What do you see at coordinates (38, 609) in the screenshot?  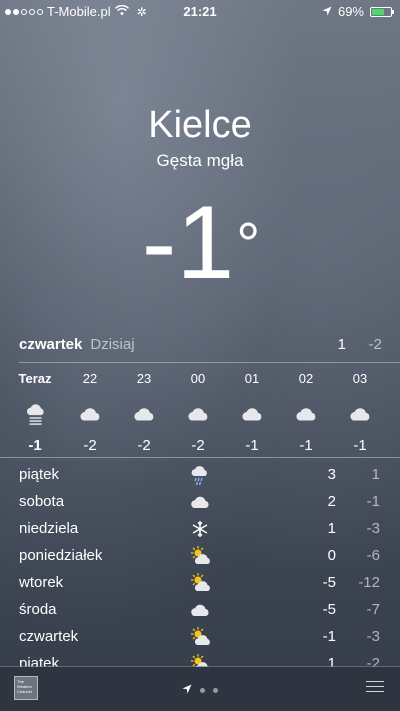 I see `day-name: środa` at bounding box center [38, 609].